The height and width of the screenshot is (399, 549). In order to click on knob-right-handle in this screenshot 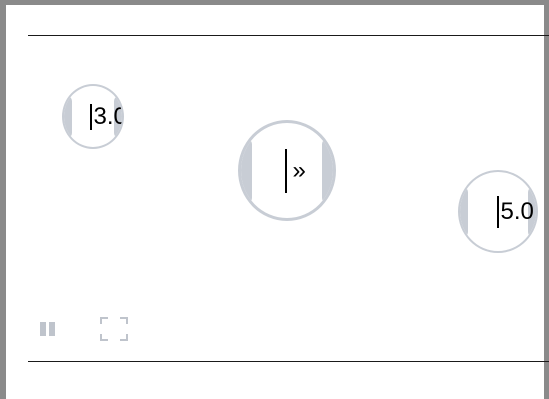, I will do `click(327, 170)`.